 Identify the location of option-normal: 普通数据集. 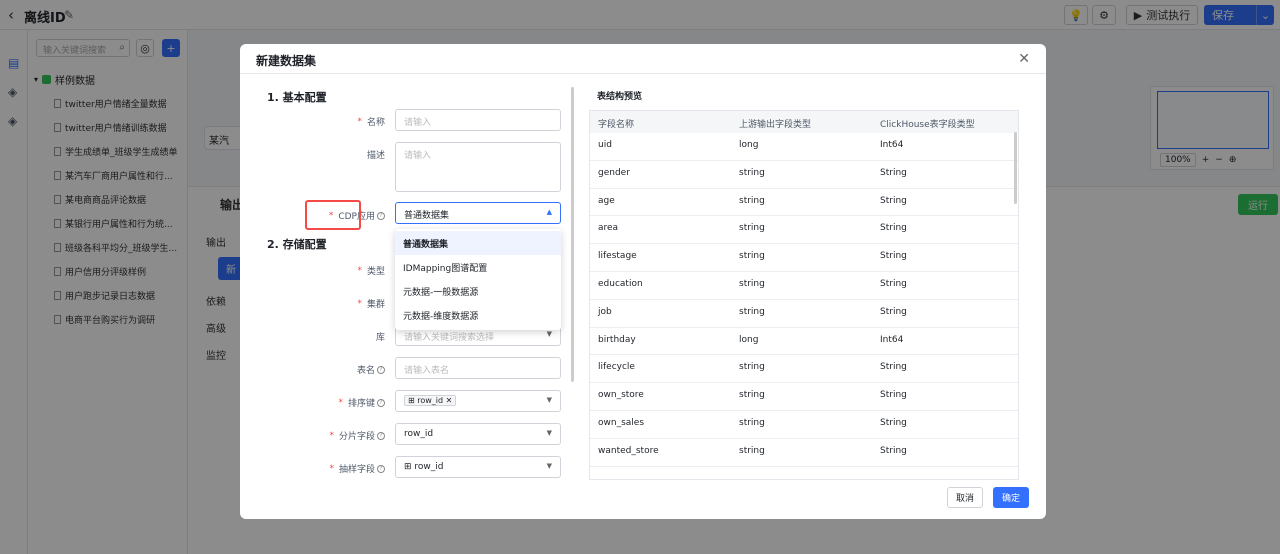
(478, 243).